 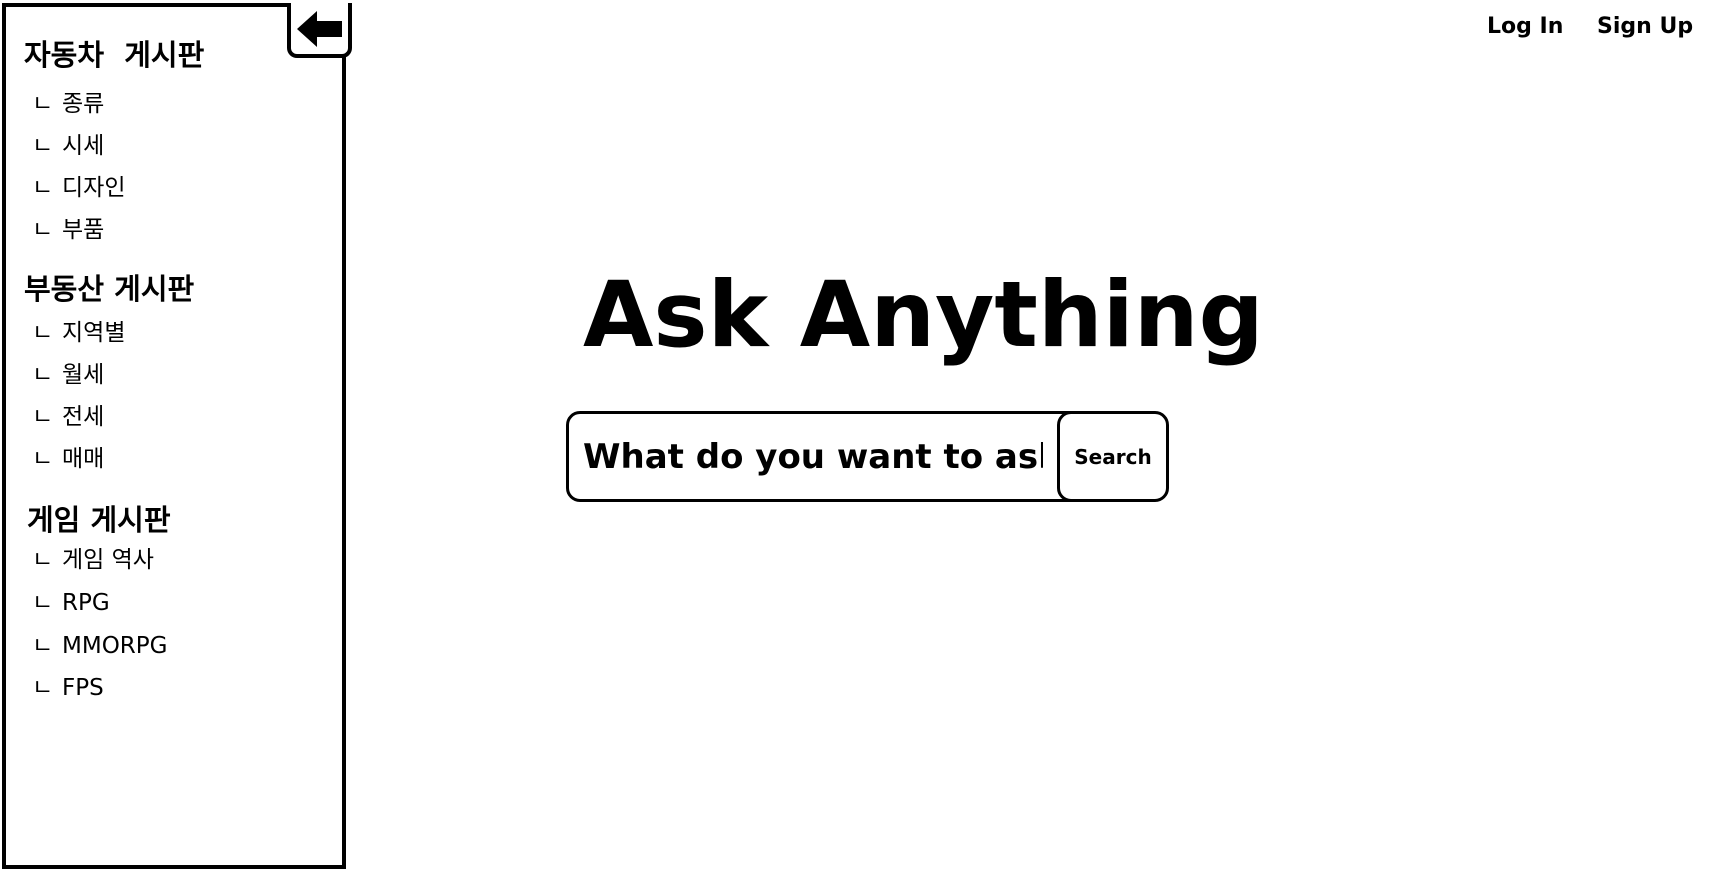 I want to click on collapse-sidebar-button, so click(x=319, y=30).